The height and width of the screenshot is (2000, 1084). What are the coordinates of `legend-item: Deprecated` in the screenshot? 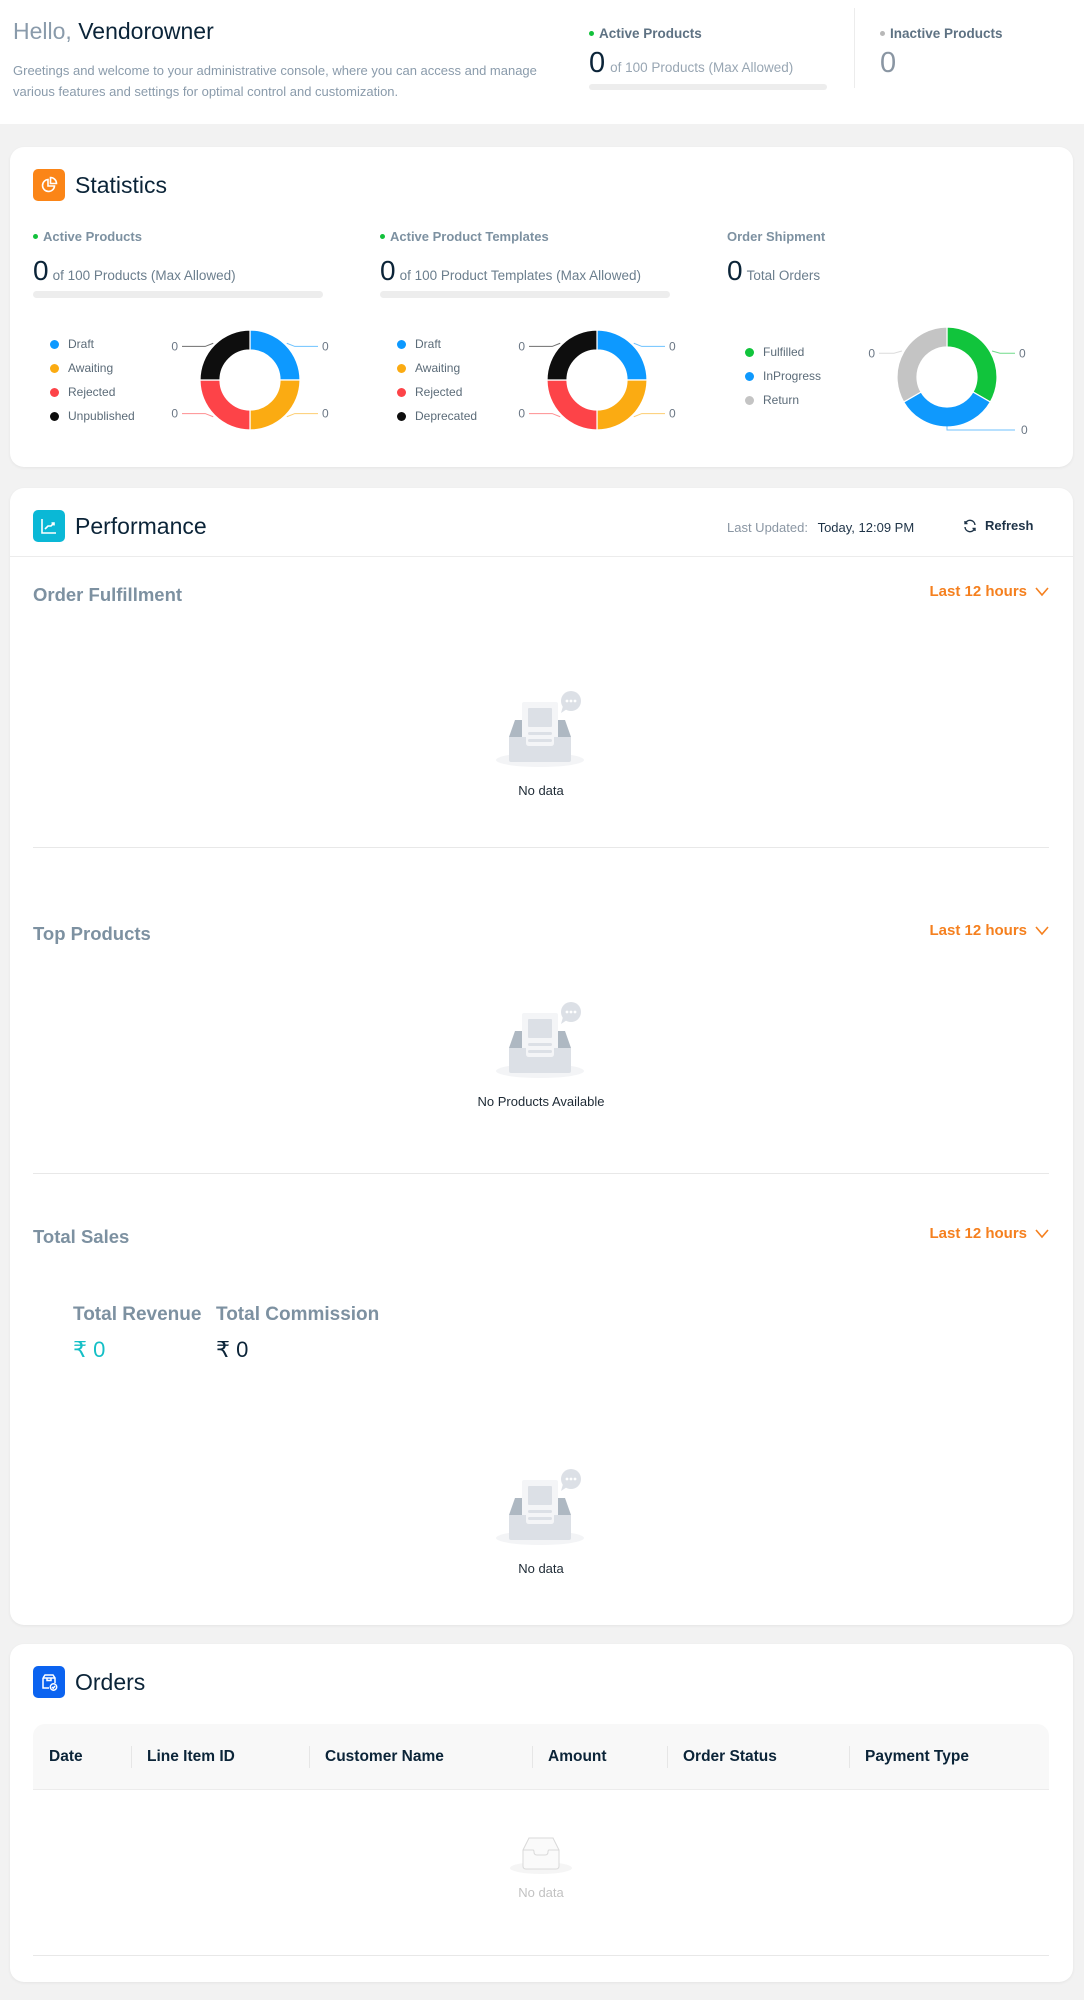 It's located at (437, 416).